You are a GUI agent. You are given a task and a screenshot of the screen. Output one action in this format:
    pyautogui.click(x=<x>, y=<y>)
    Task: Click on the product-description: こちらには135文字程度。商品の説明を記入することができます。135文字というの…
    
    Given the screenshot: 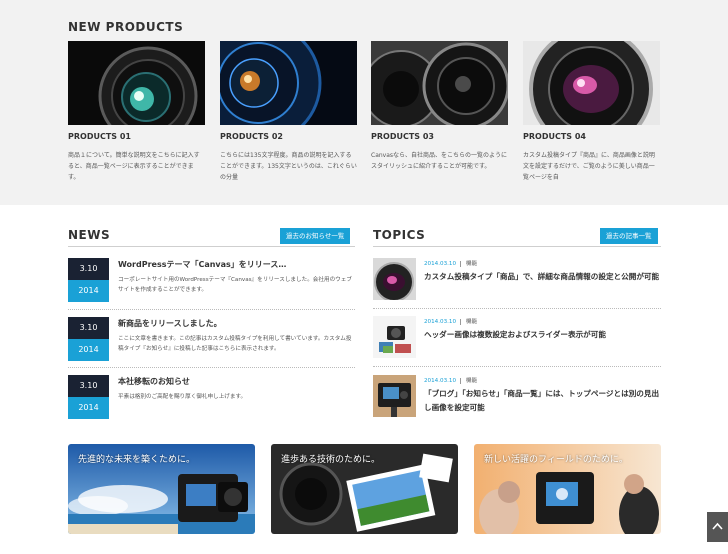 What is the action you would take?
    pyautogui.click(x=288, y=166)
    